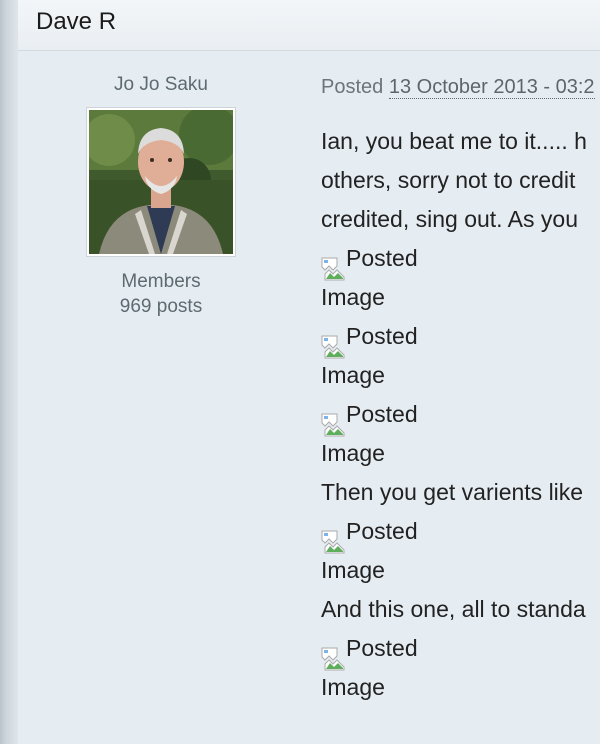  I want to click on post-header: Dave R, so click(309, 25).